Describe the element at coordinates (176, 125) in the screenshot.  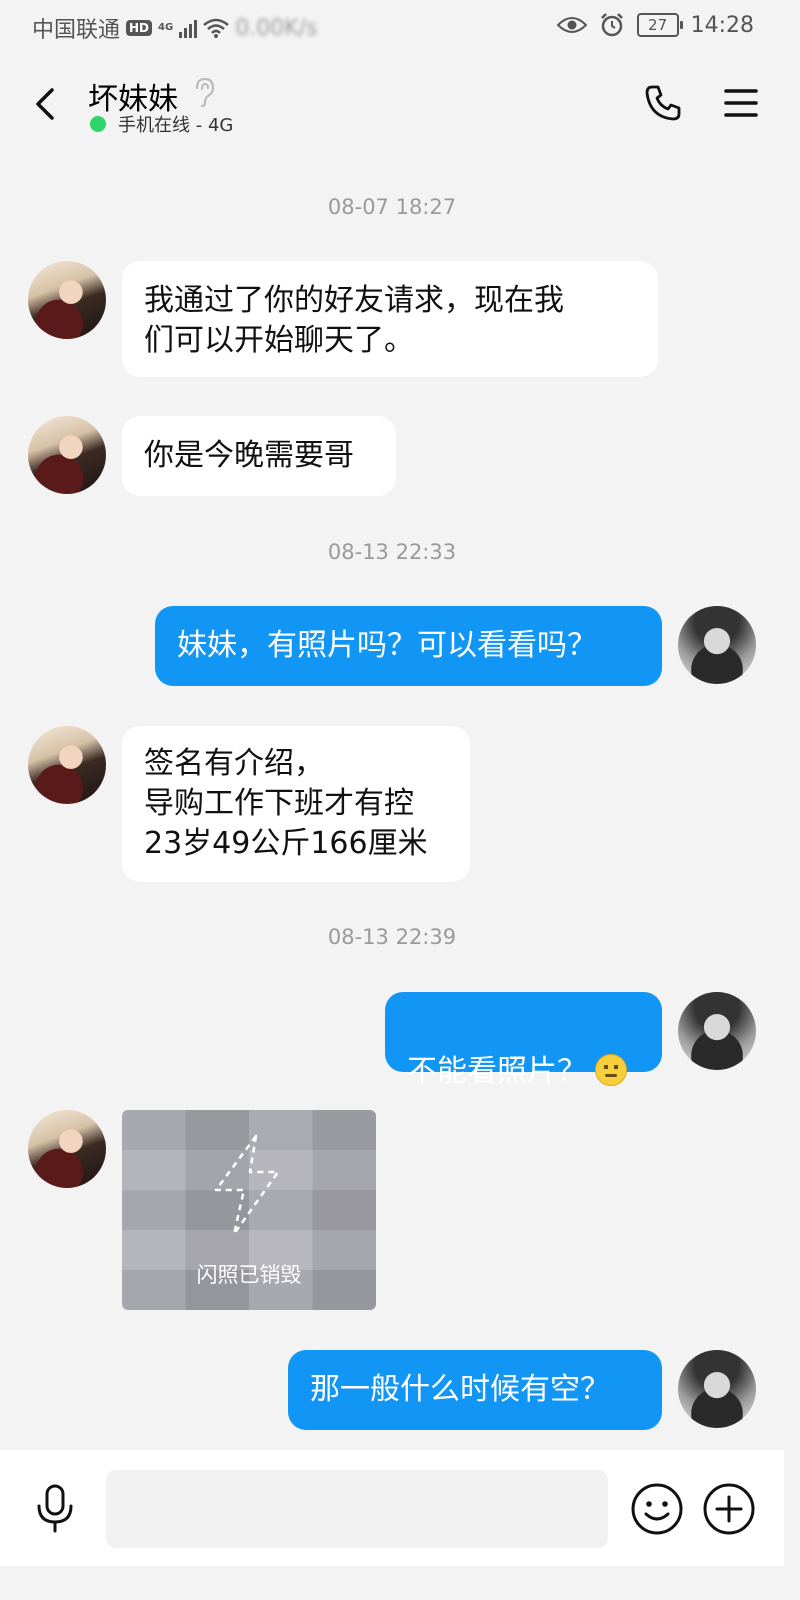
I see `online-status-text: 手机在线 - 4G` at that location.